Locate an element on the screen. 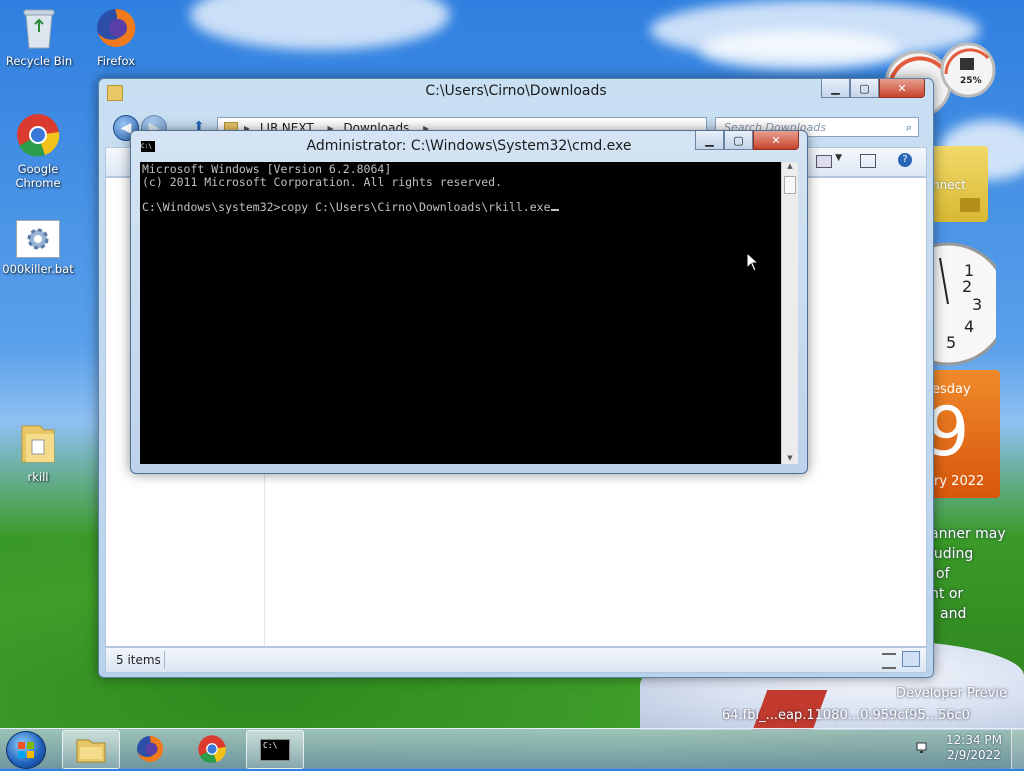 This screenshot has width=1024, height=771. svg-text: 5 is located at coordinates (951, 342).